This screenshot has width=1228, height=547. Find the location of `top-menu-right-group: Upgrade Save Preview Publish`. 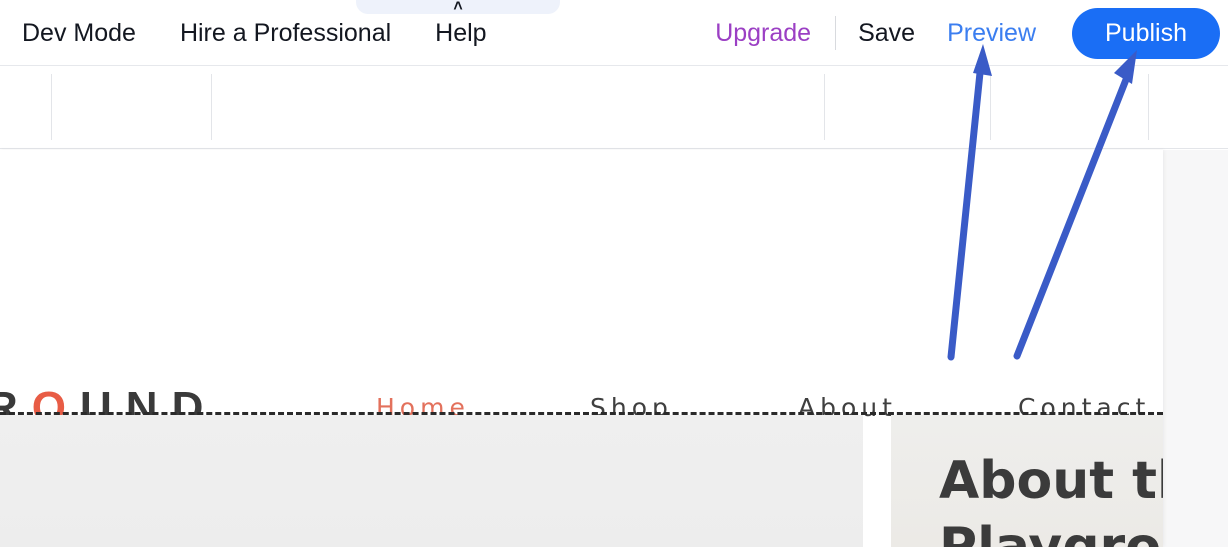

top-menu-right-group: Upgrade Save Preview Publish is located at coordinates (958, 33).